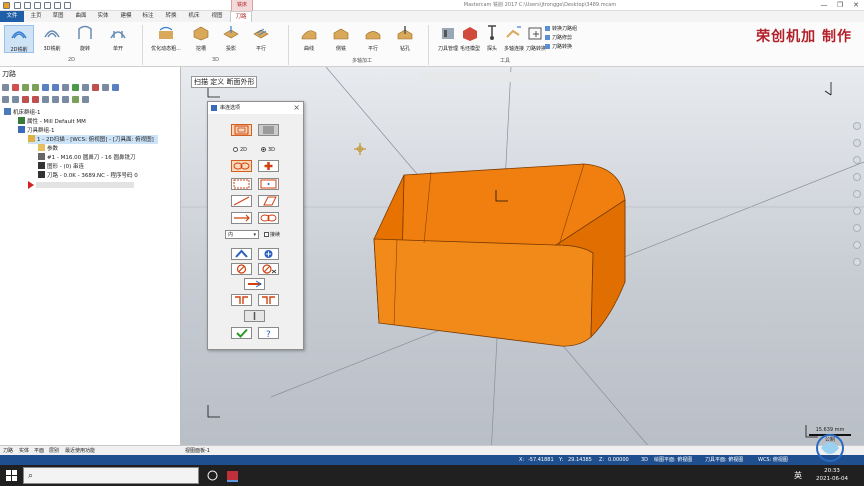 The width and height of the screenshot is (864, 486). What do you see at coordinates (65, 87) in the screenshot?
I see `simulate-icon` at bounding box center [65, 87].